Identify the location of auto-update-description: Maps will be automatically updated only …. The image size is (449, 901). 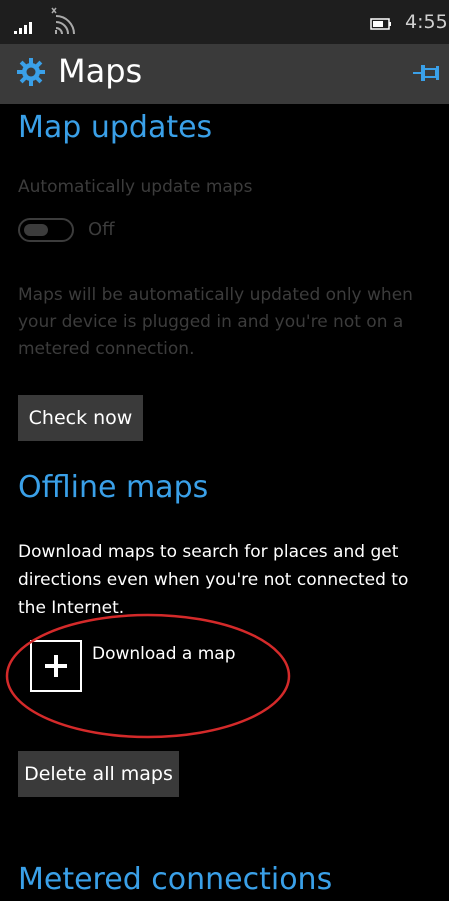
(215, 322).